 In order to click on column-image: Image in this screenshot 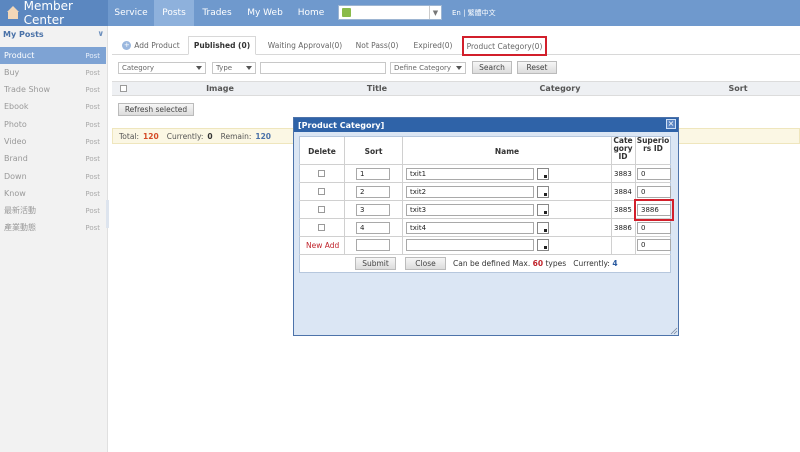, I will do `click(220, 88)`.